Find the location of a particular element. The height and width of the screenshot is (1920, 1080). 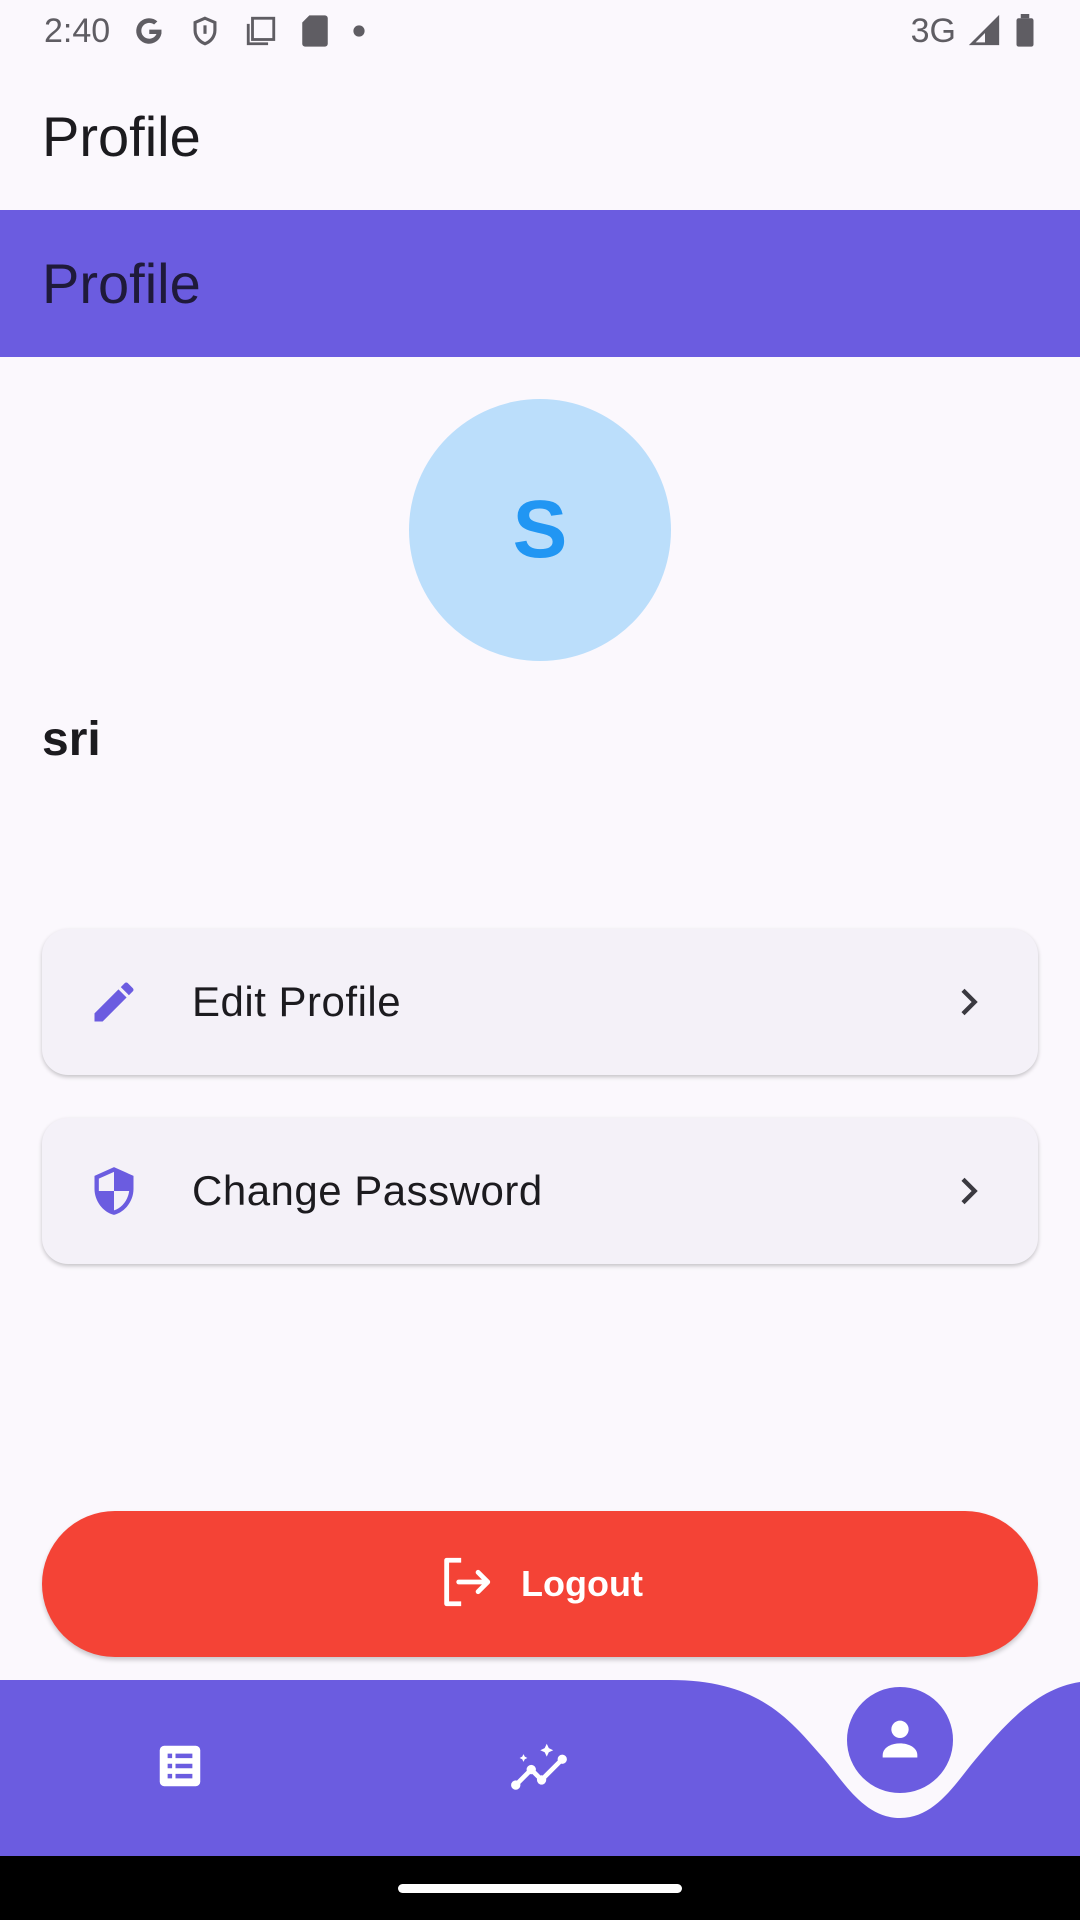

home-gesture-handle is located at coordinates (540, 1888).